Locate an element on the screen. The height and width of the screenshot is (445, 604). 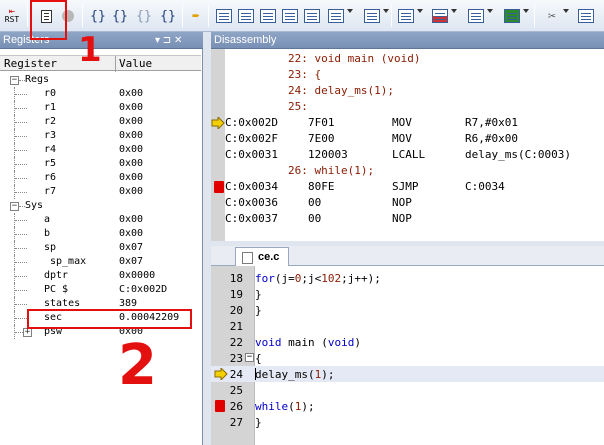
instruction-address: C:0x0031 is located at coordinates (251, 154).